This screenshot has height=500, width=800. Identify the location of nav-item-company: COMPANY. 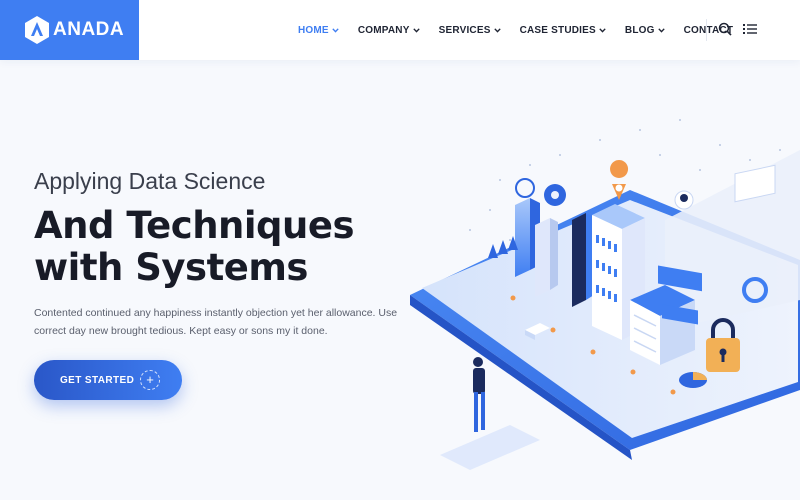
(389, 30).